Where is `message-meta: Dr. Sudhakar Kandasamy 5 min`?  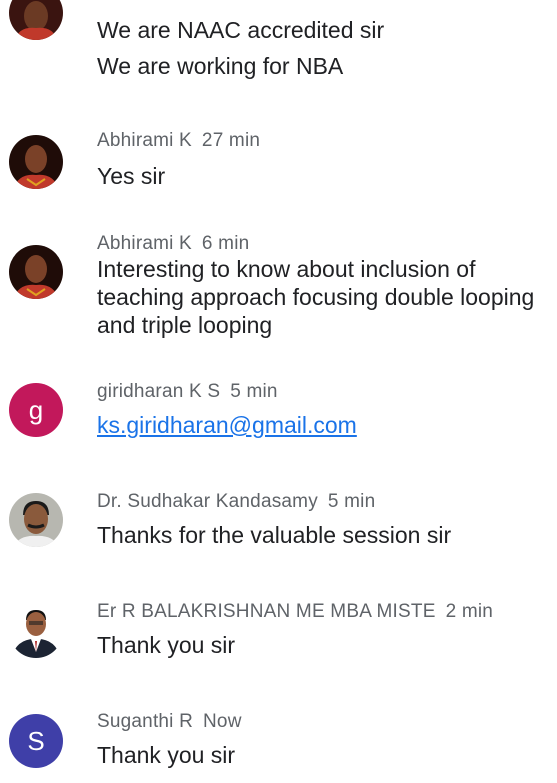 message-meta: Dr. Sudhakar Kandasamy 5 min is located at coordinates (236, 502).